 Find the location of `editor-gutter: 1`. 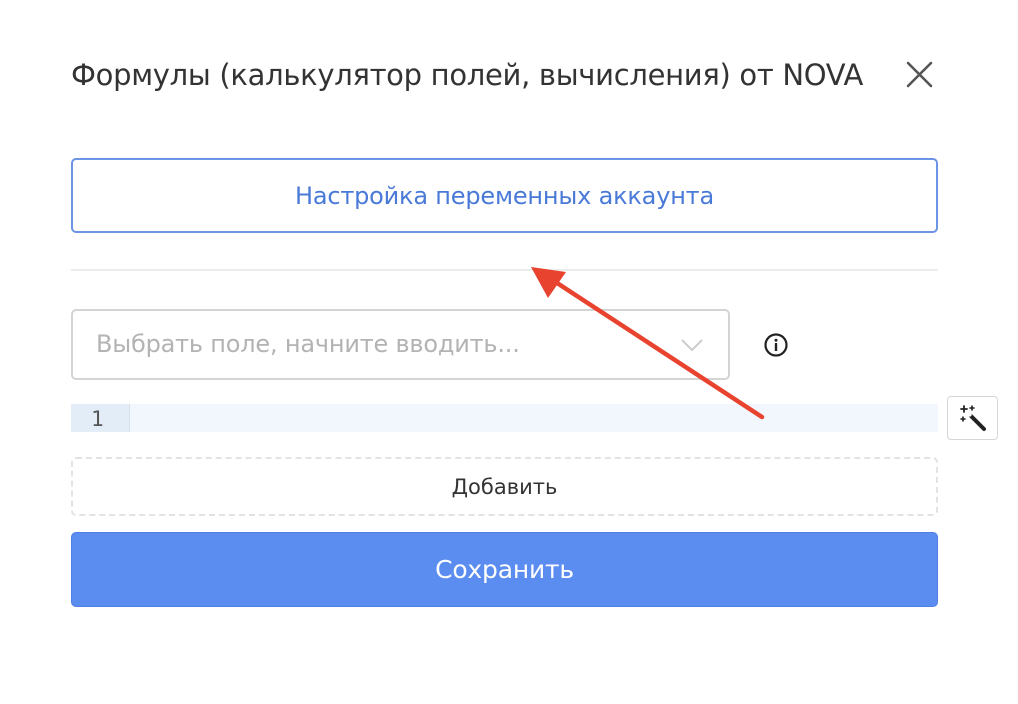

editor-gutter: 1 is located at coordinates (100, 418).